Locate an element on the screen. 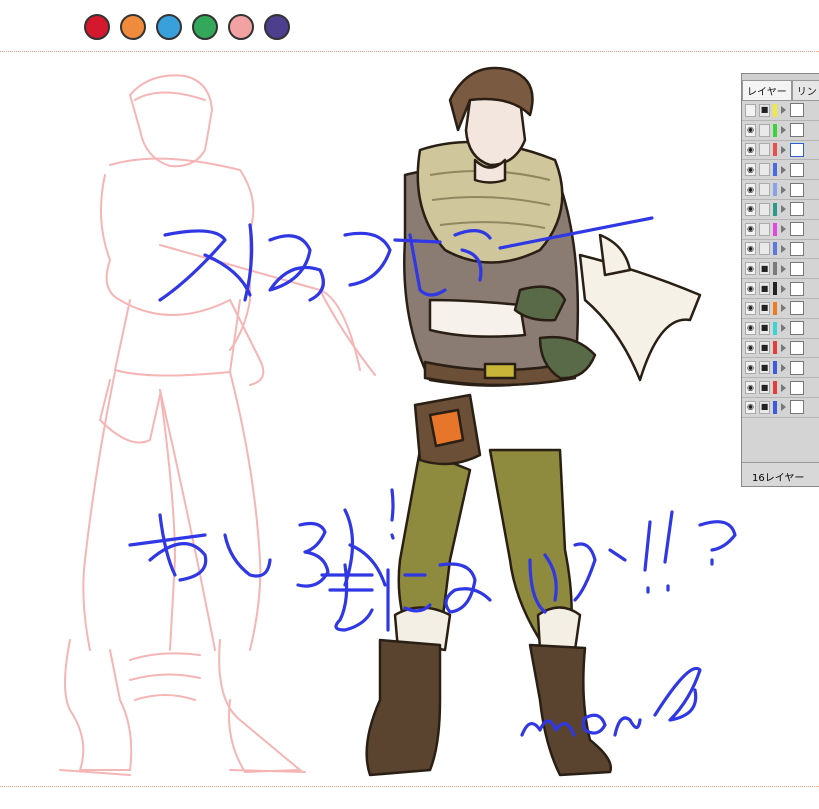  layer-count: 16レイヤー is located at coordinates (780, 474).